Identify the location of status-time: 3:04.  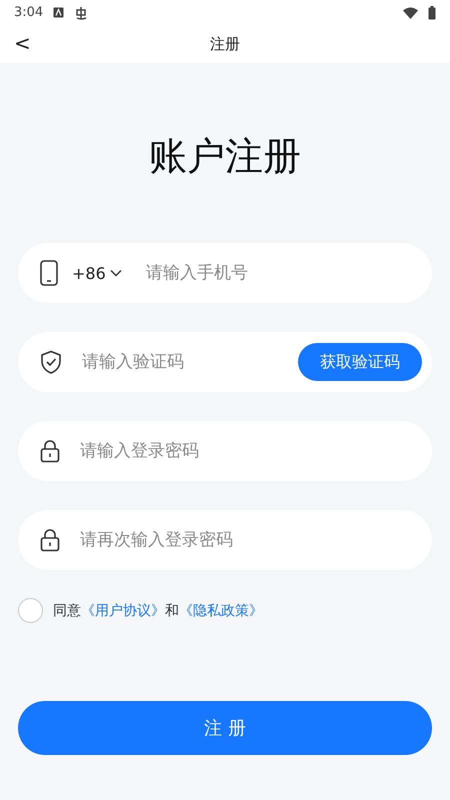
(29, 12).